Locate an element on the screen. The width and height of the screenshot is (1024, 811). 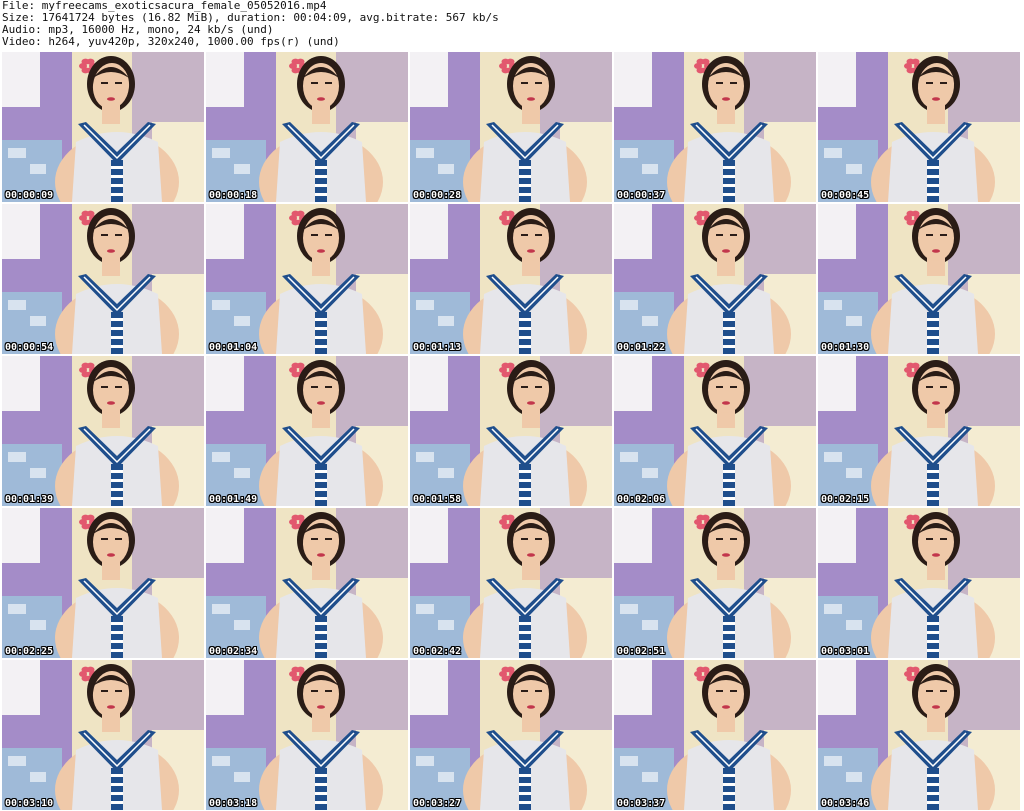
video-thumbnail: 00:02:34 is located at coordinates (307, 583).